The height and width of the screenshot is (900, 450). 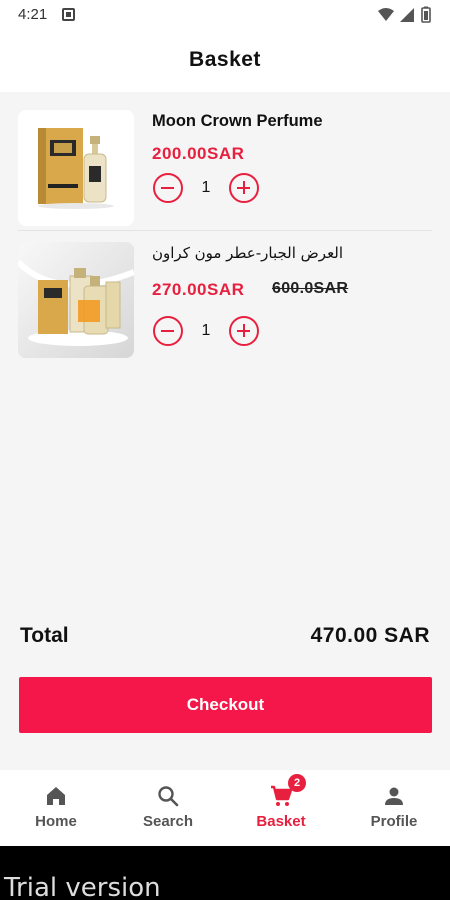 I want to click on app-bar: Basket, so click(x=225, y=61).